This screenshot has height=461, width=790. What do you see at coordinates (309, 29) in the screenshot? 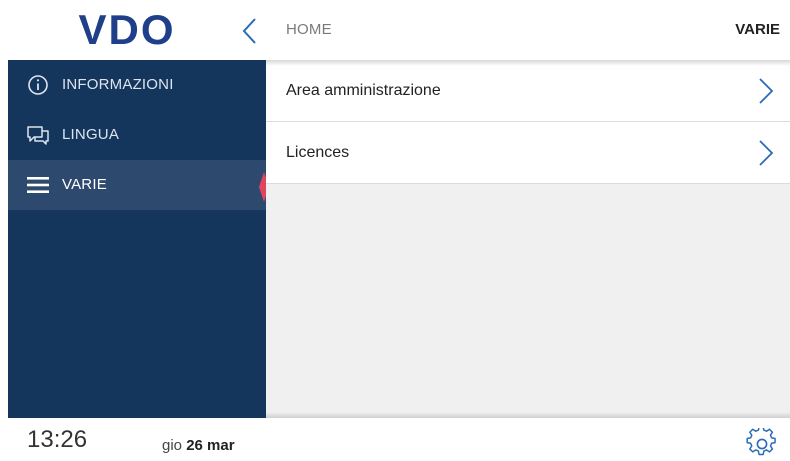
I see `breadcrumb: HOME` at bounding box center [309, 29].